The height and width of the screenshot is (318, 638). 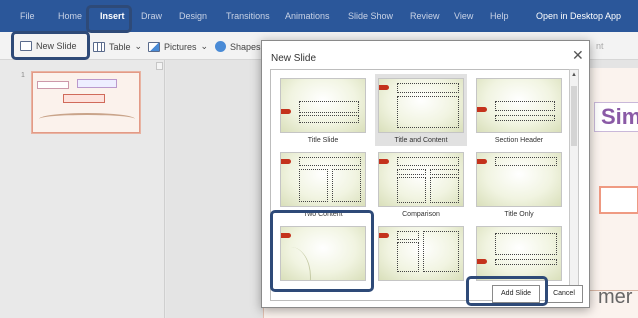 What do you see at coordinates (294, 58) in the screenshot?
I see `dialog-title: New Slide` at bounding box center [294, 58].